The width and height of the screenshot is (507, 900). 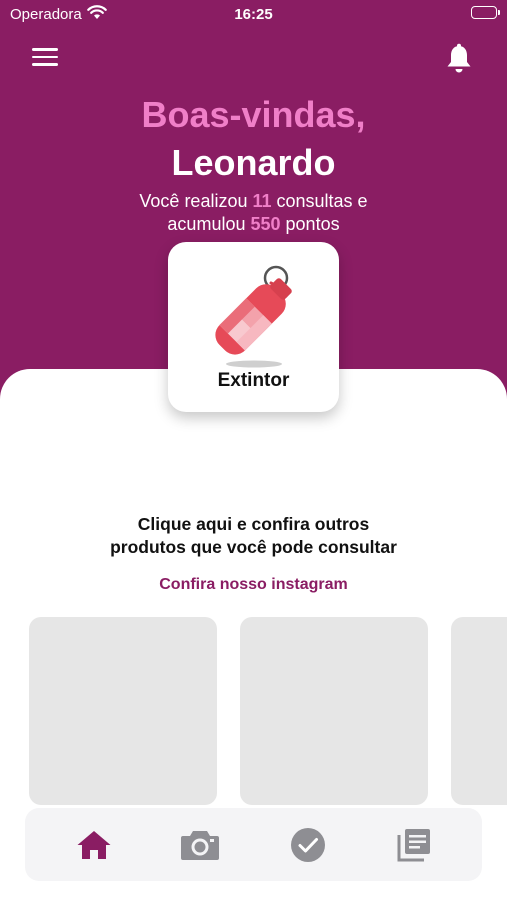 What do you see at coordinates (262, 201) in the screenshot?
I see `consultas-count: 11` at bounding box center [262, 201].